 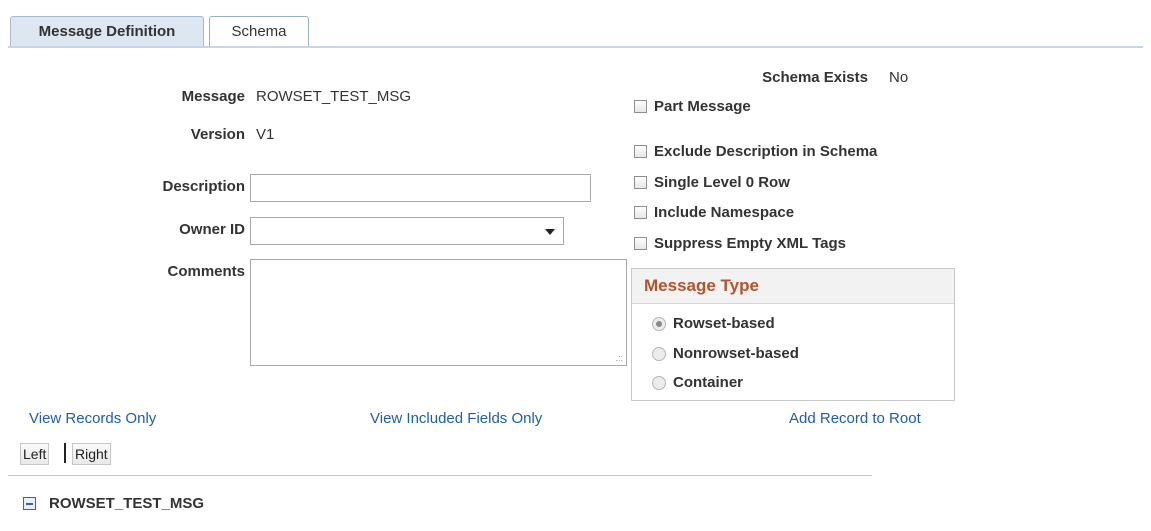 What do you see at coordinates (659, 353) in the screenshot?
I see `radio-nonrowset-based` at bounding box center [659, 353].